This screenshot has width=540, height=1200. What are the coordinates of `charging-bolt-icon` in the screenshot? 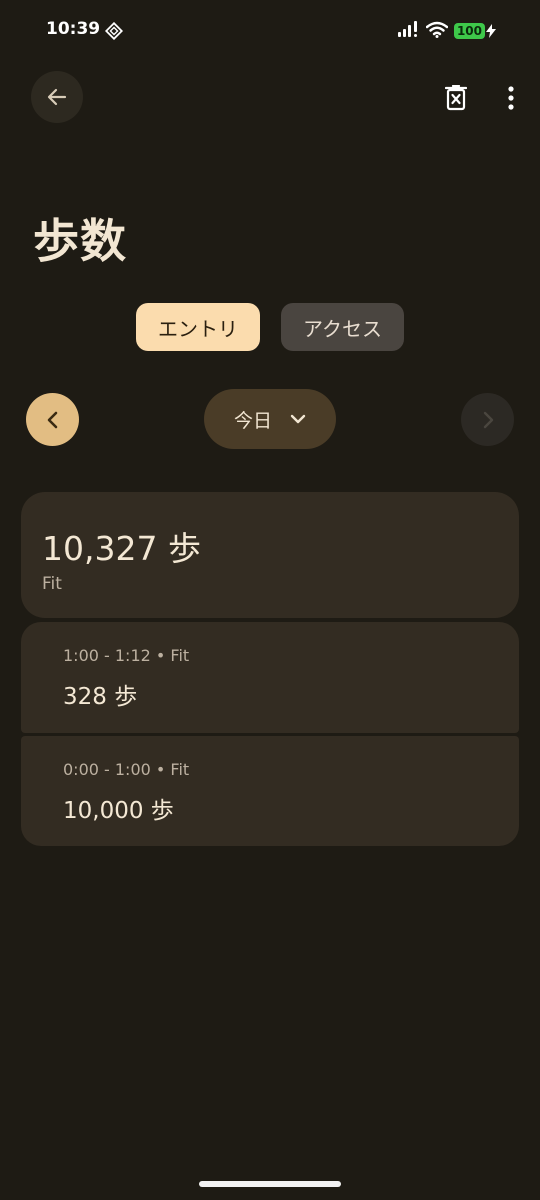 It's located at (491, 31).